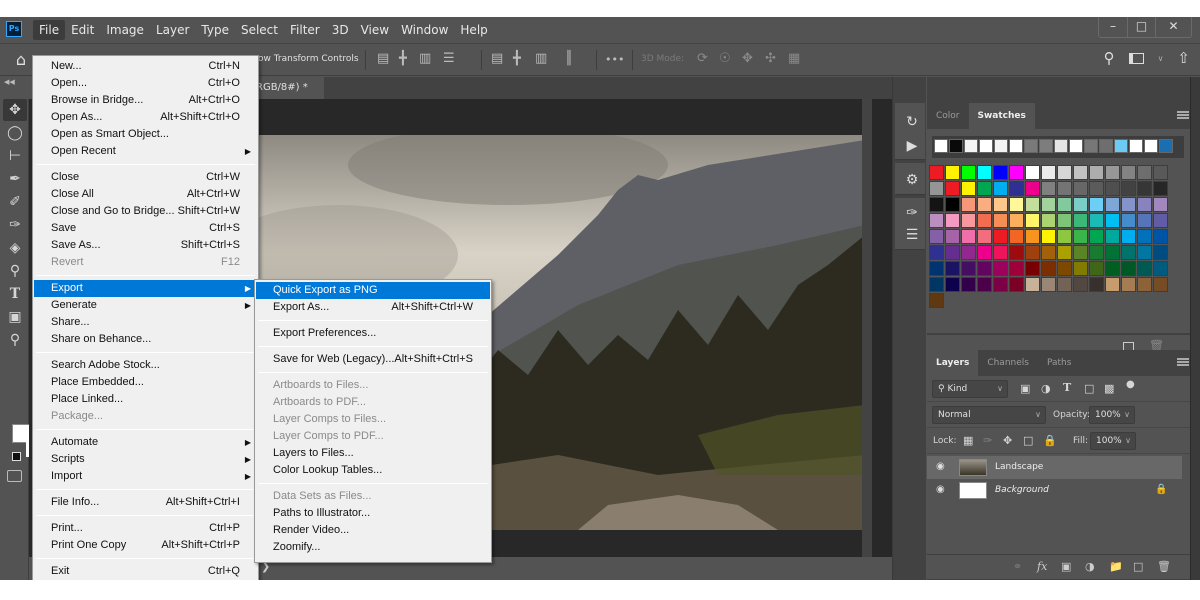 Image resolution: width=1200 pixels, height=600 pixels. What do you see at coordinates (172, 30) in the screenshot?
I see `menu-layer: Layer` at bounding box center [172, 30].